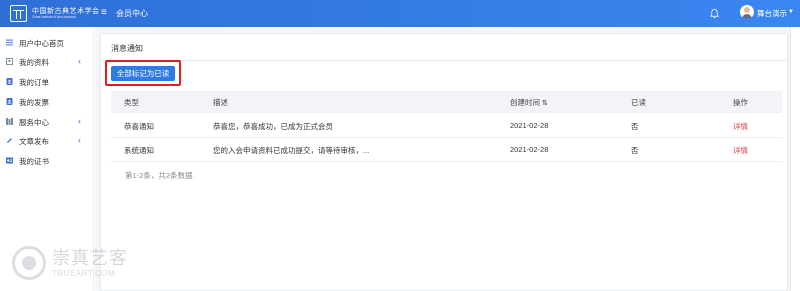  What do you see at coordinates (9, 121) in the screenshot?
I see `service-icon` at bounding box center [9, 121].